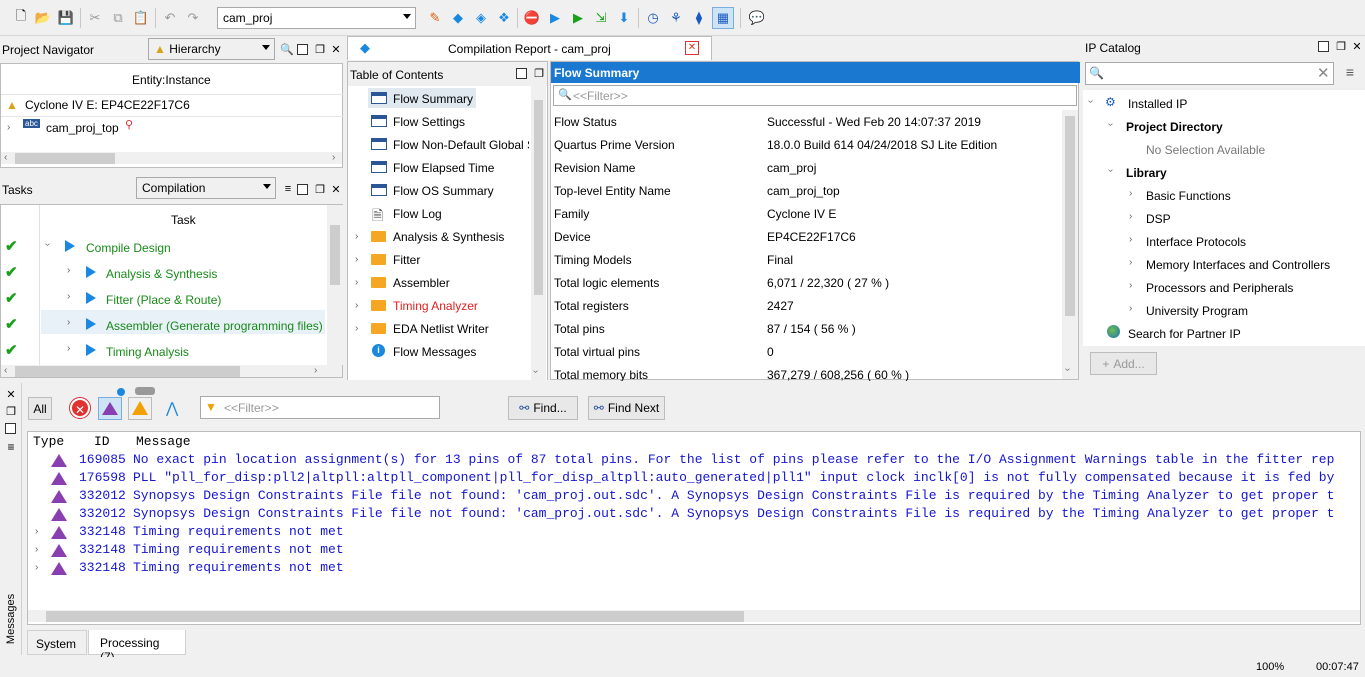  I want to click on diamond-icon: ◆, so click(458, 18).